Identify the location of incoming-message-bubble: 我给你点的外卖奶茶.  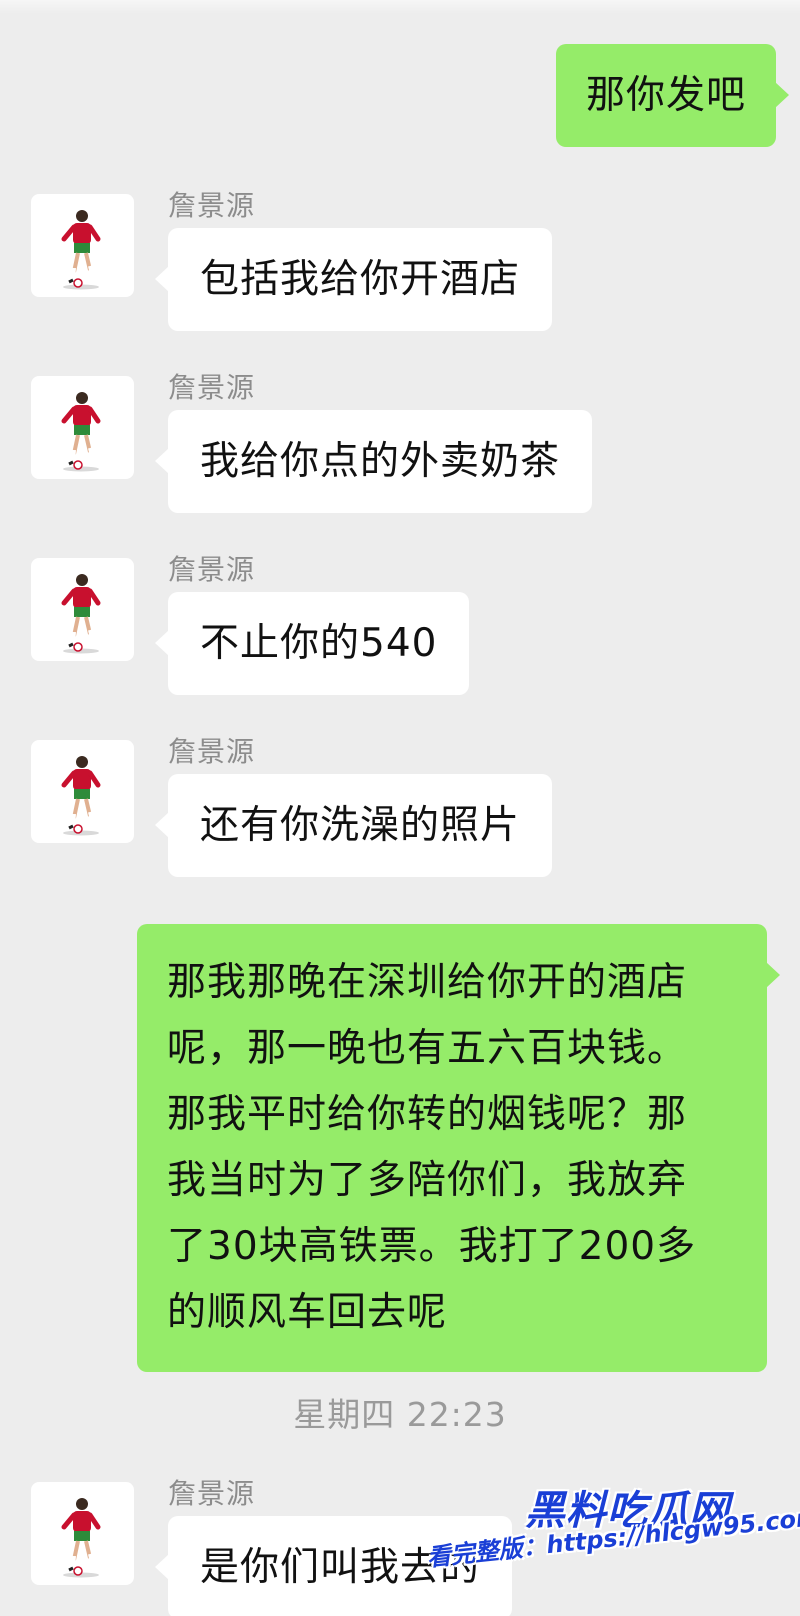
(373, 461).